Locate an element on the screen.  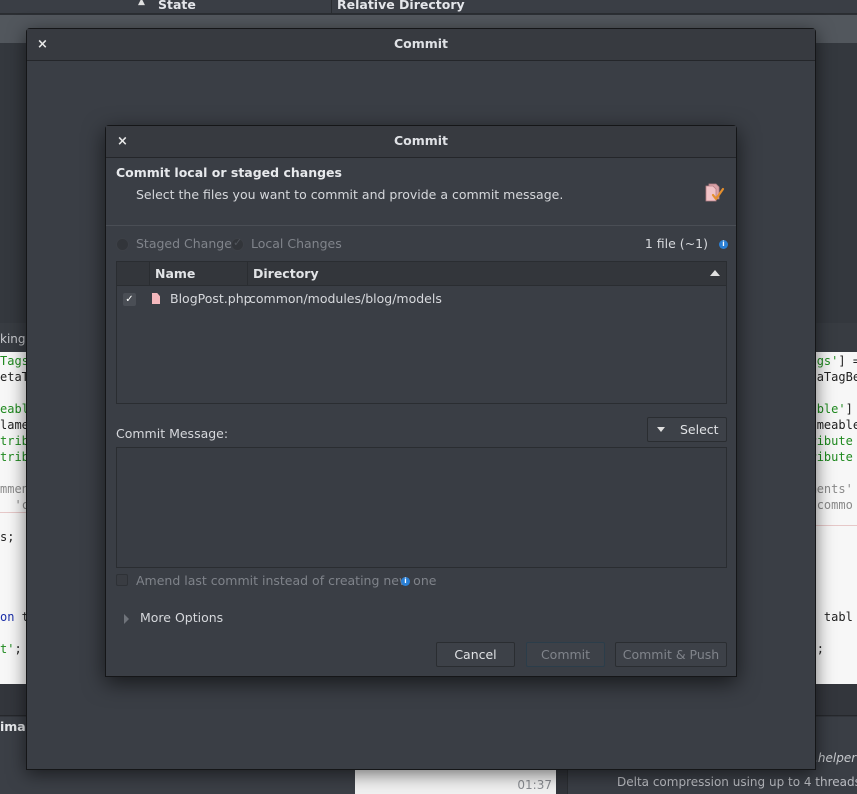
amend-checkbox is located at coordinates (122, 580).